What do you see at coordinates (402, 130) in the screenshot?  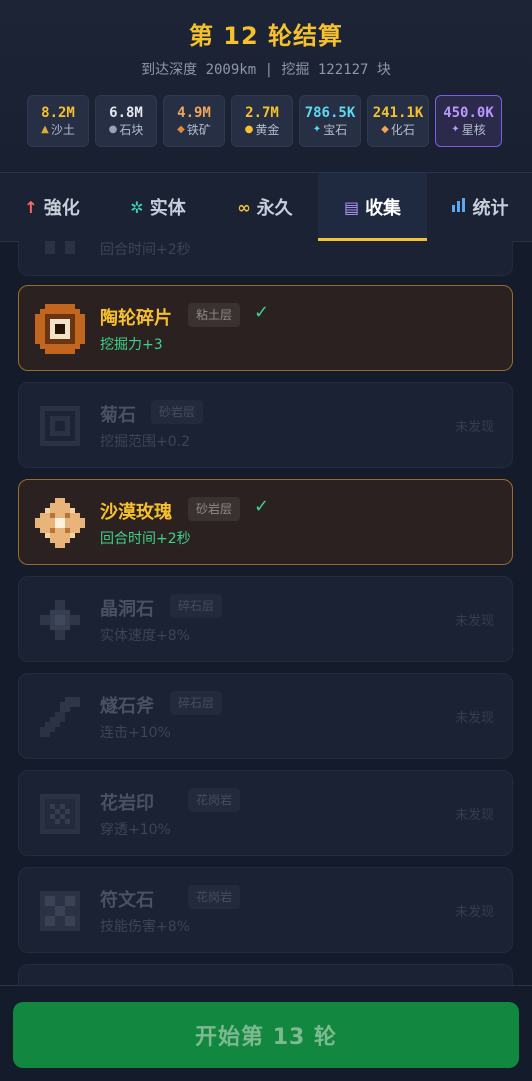 I see `resource-label: 化石` at bounding box center [402, 130].